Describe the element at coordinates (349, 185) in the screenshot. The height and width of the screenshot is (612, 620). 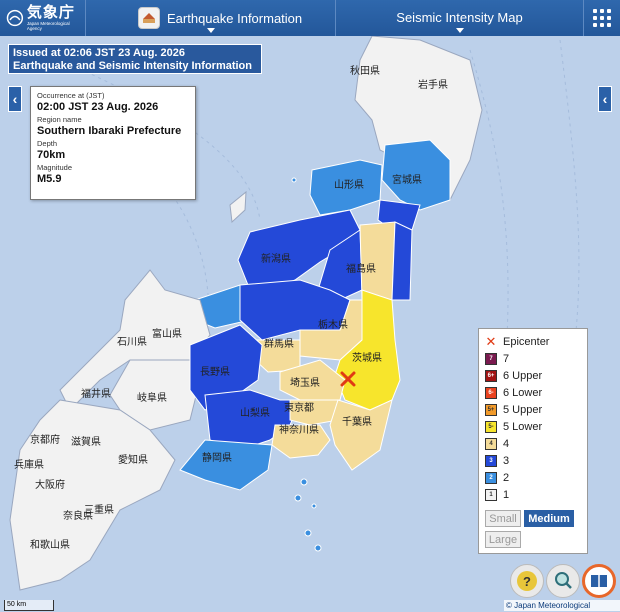
I see `label-yamagata: 山形県` at that location.